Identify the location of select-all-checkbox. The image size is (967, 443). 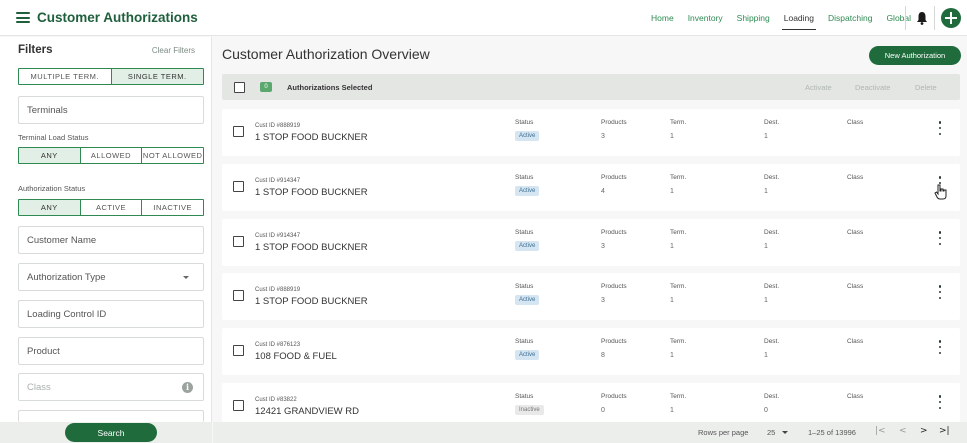
(239, 87).